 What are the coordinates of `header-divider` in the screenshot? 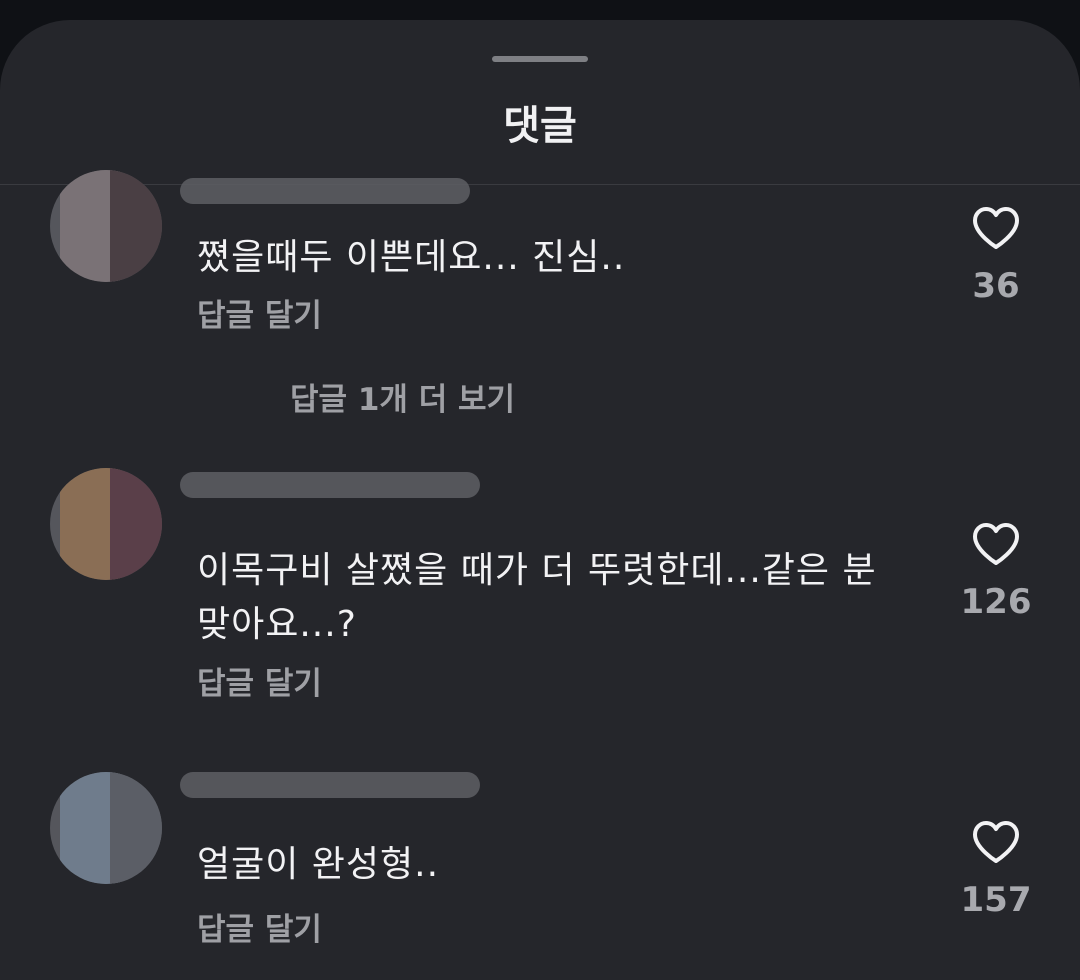 It's located at (540, 184).